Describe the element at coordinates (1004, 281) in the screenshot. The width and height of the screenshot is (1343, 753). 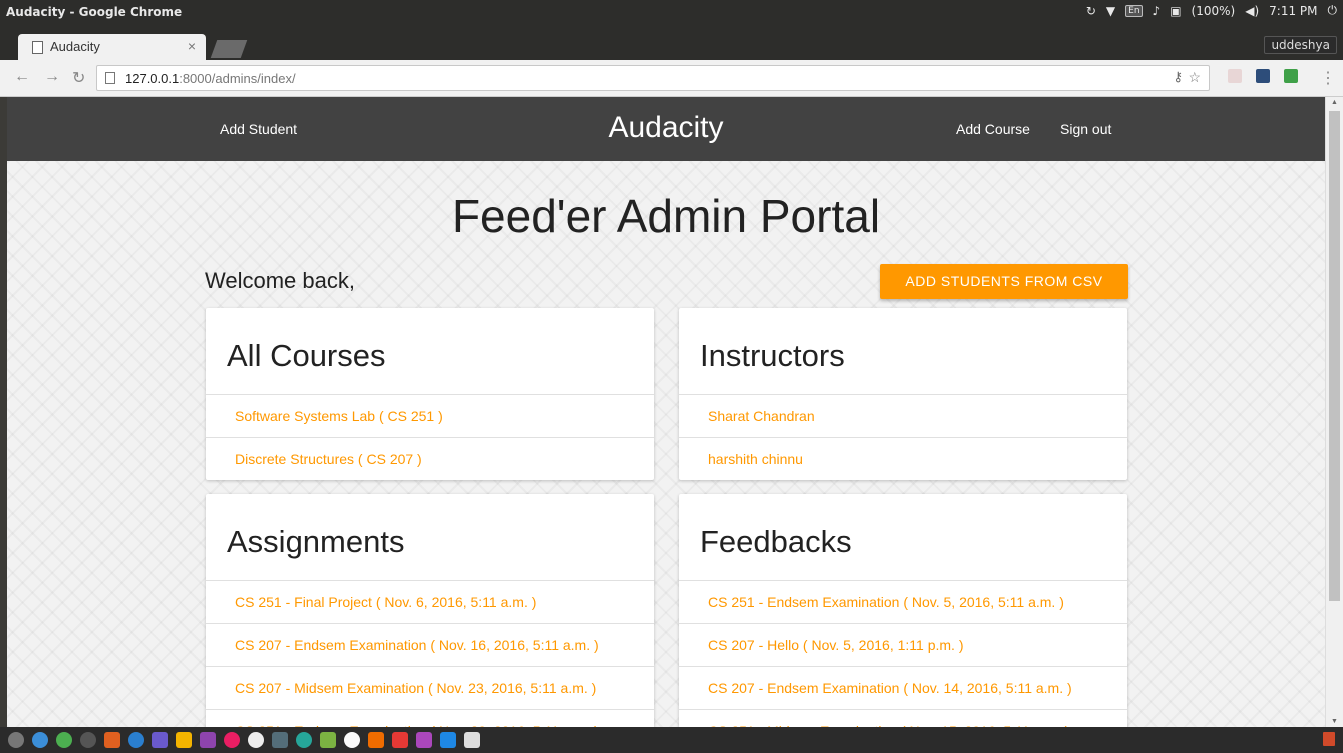
I see `add-students-csv-button: ADD STUDENTS FROM CSV` at that location.